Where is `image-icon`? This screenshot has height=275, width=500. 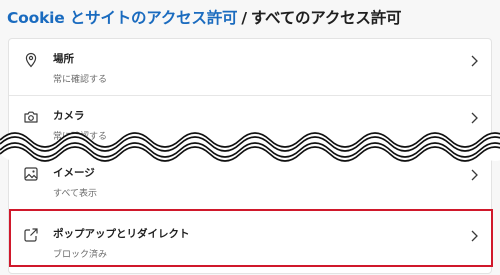 image-icon is located at coordinates (31, 174).